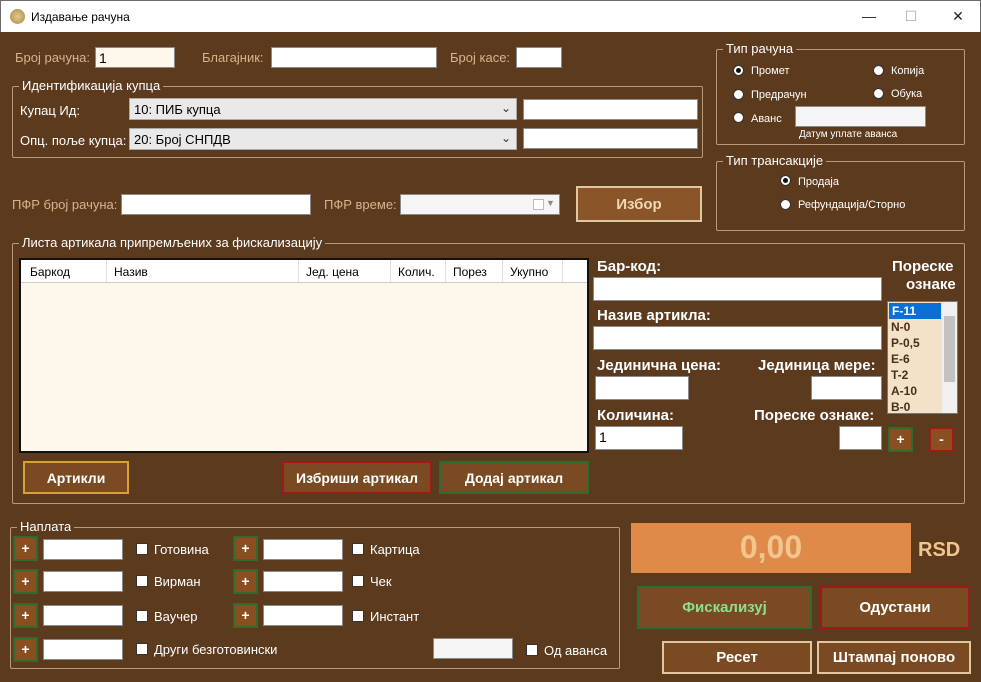 The image size is (981, 682). Describe the element at coordinates (724, 607) in the screenshot. I see `fiscalize-button: Фискализуј` at that location.